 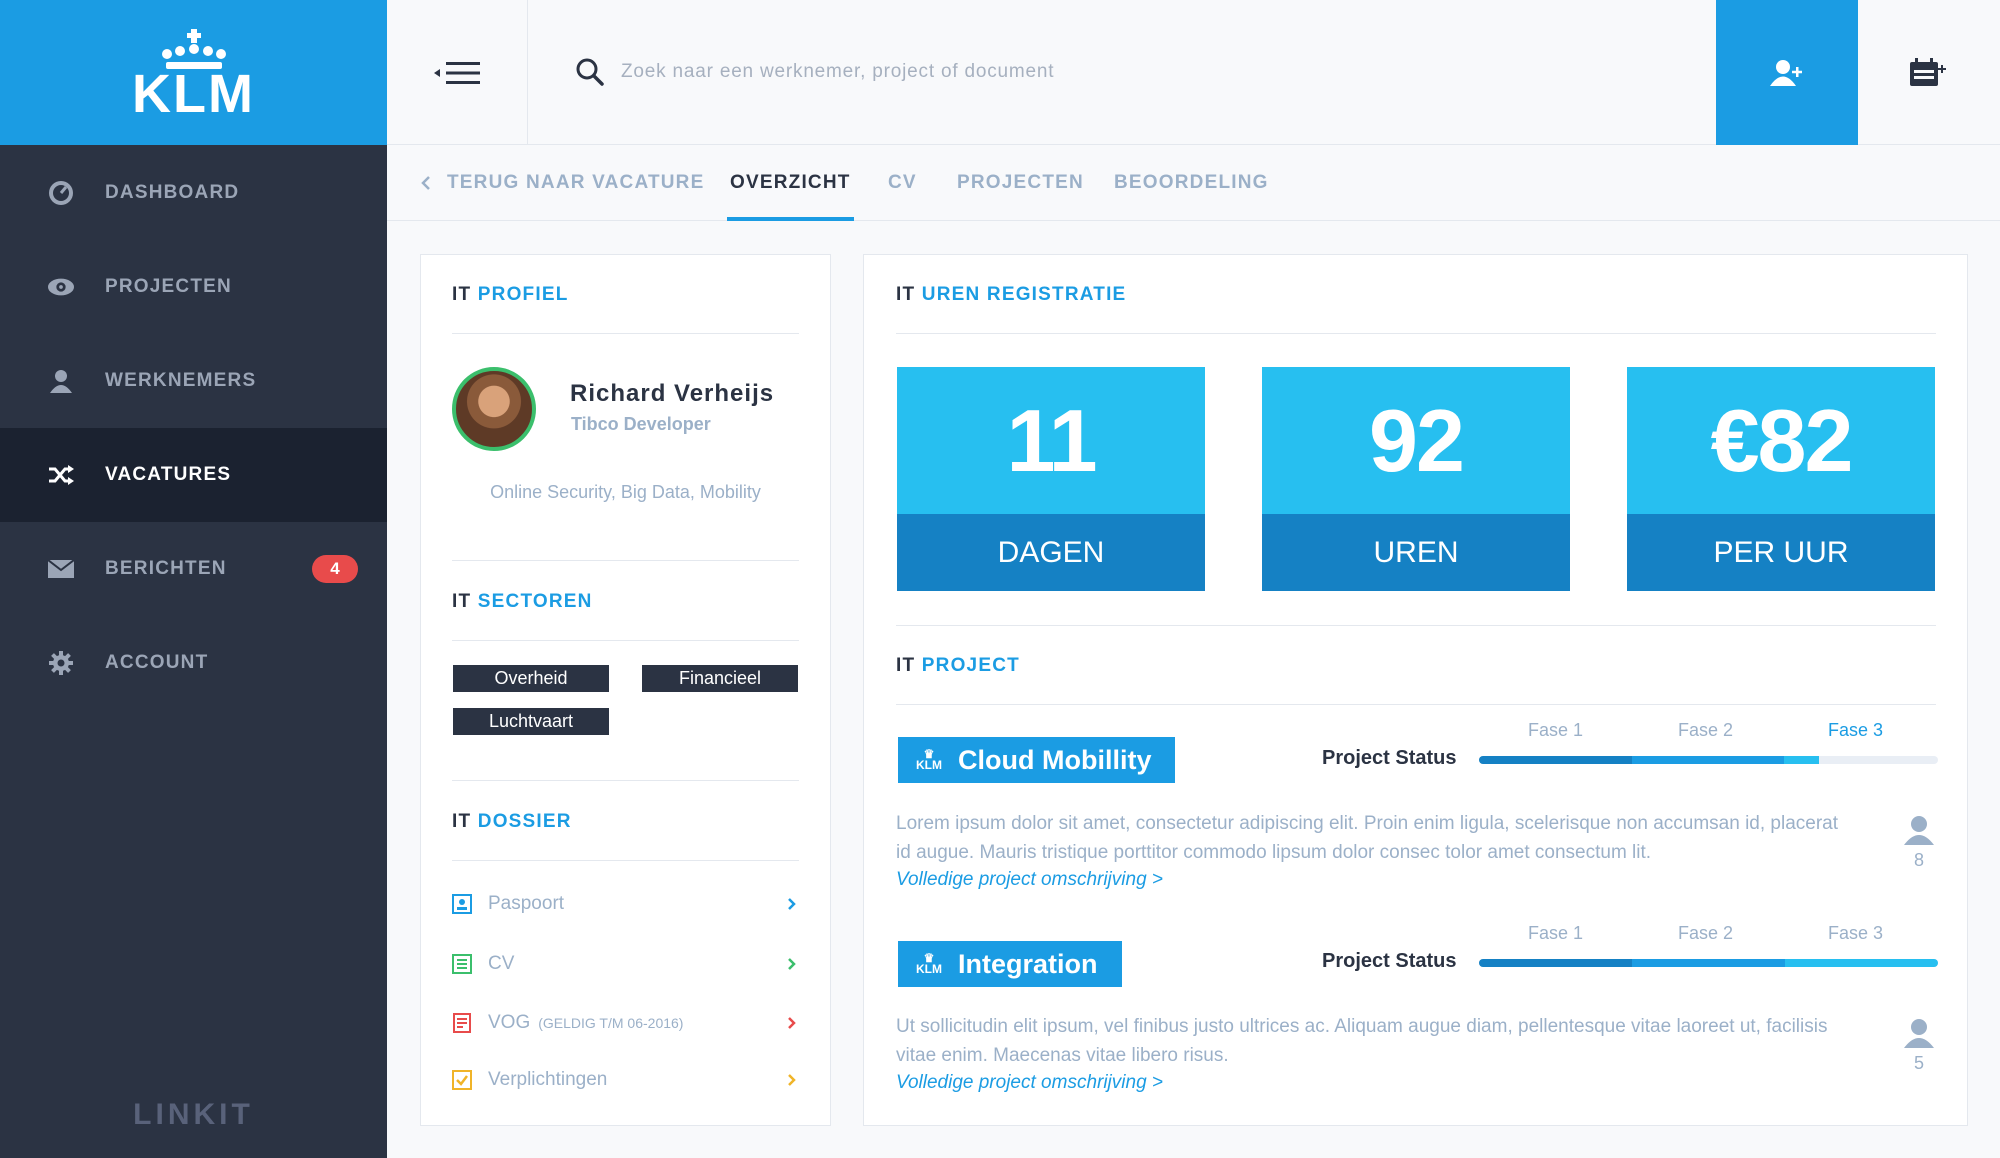 I want to click on sidebar-item-account: ACCOUNT, so click(x=193, y=663).